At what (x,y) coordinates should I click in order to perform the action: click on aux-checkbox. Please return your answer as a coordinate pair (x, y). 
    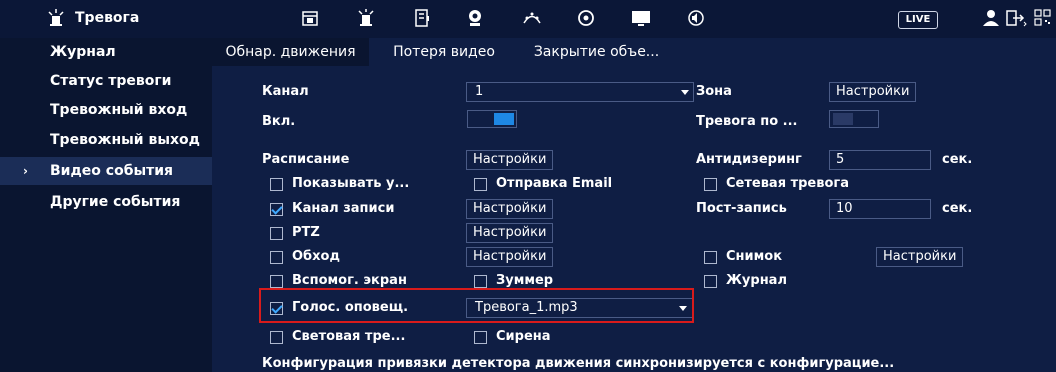
    Looking at the image, I should click on (276, 281).